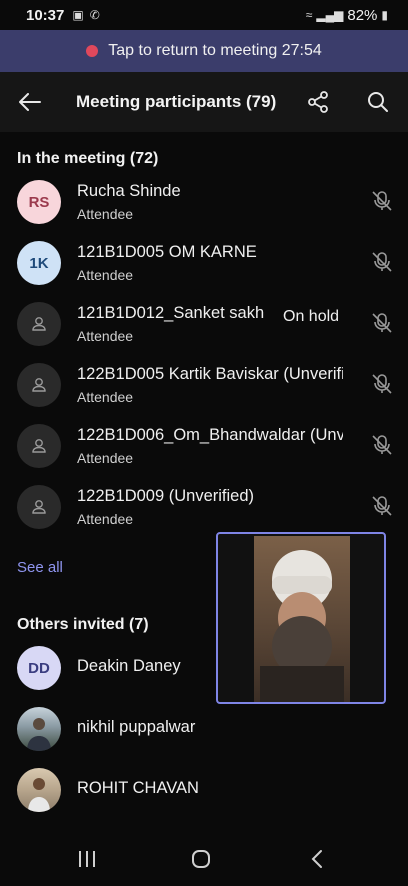 The width and height of the screenshot is (408, 886). I want to click on invited-name: ROHIT CHAVAN, so click(138, 788).